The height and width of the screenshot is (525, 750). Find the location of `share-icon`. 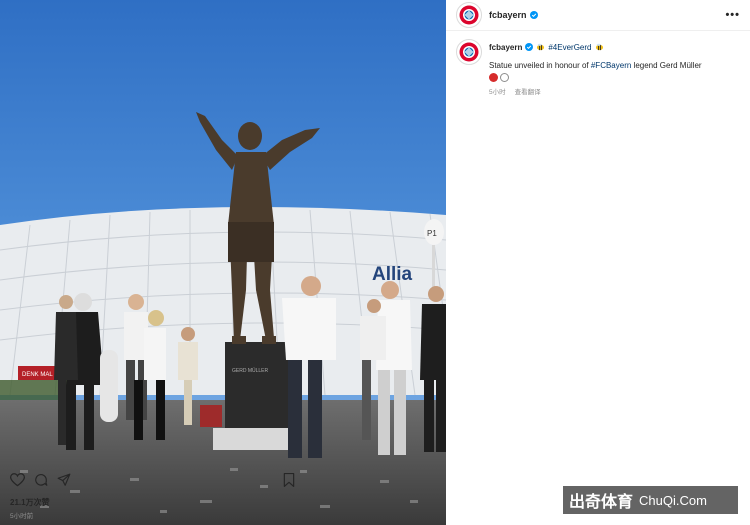

share-icon is located at coordinates (64, 480).